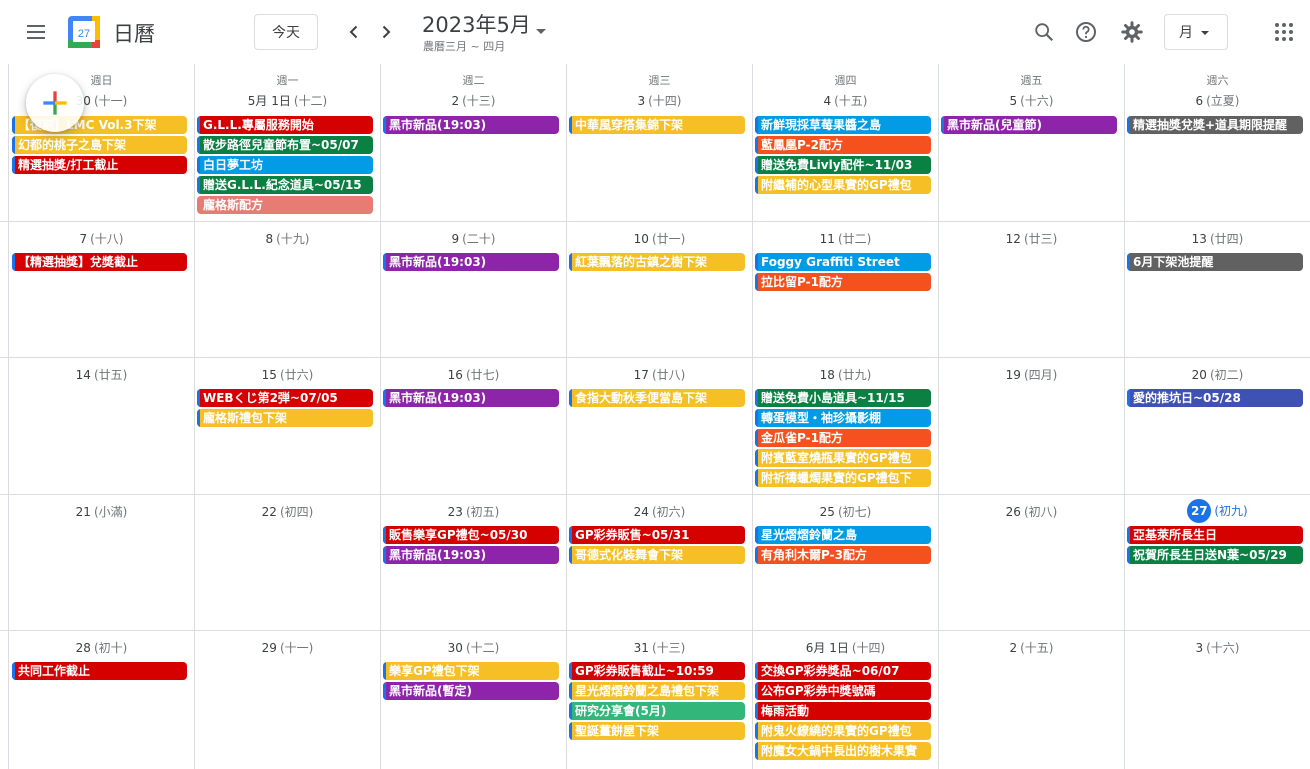 The height and width of the screenshot is (769, 1310). I want to click on date-label: 30, so click(455, 648).